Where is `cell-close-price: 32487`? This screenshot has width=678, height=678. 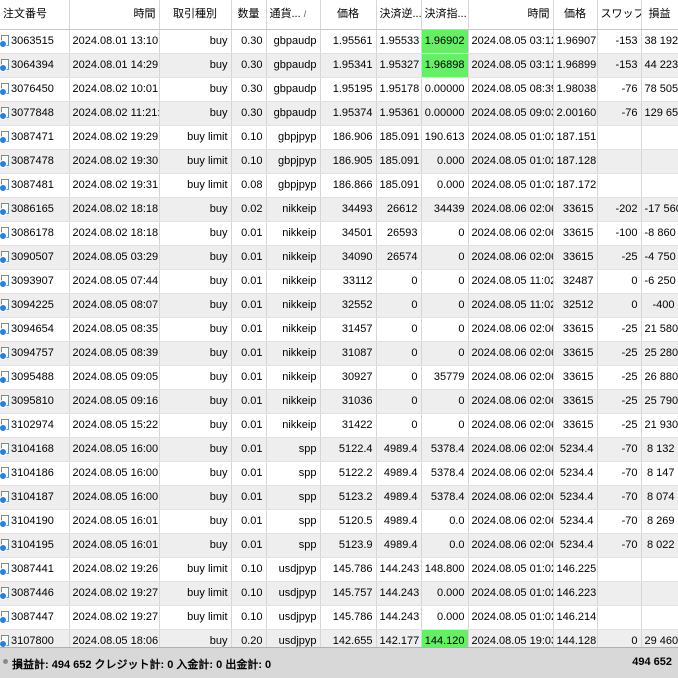
cell-close-price: 32487 is located at coordinates (575, 281).